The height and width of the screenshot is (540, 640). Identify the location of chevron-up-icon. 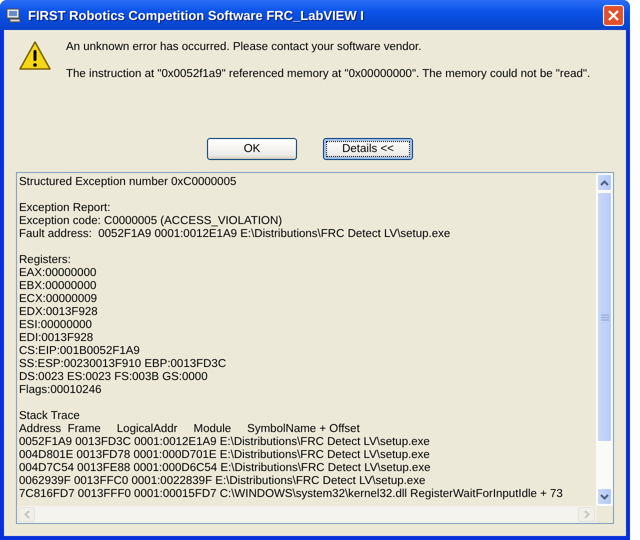
(604, 183).